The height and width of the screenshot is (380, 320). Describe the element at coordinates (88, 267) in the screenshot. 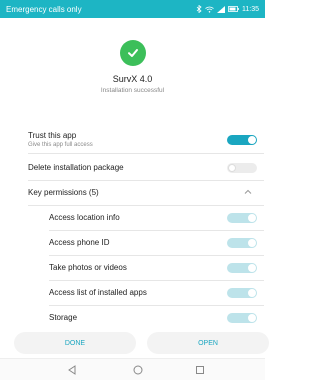

I see `permission-label: Take photos or videos` at that location.